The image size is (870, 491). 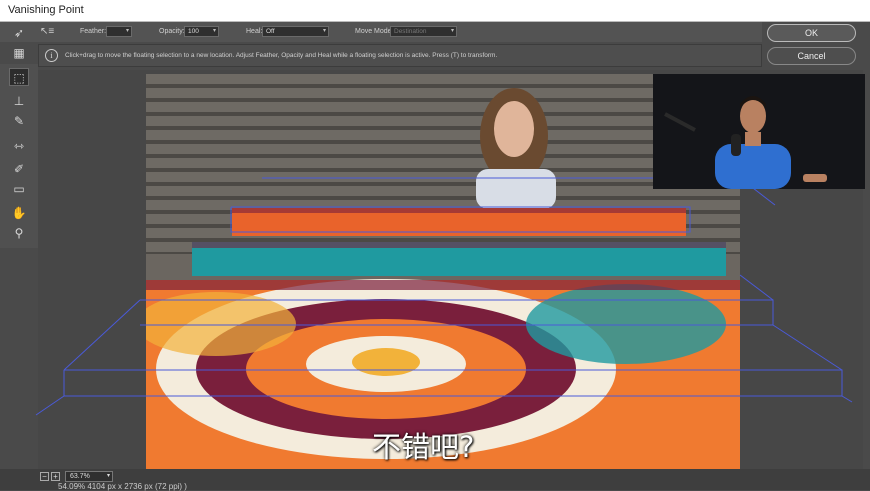 I want to click on heal-label: Heal:, so click(x=254, y=31).